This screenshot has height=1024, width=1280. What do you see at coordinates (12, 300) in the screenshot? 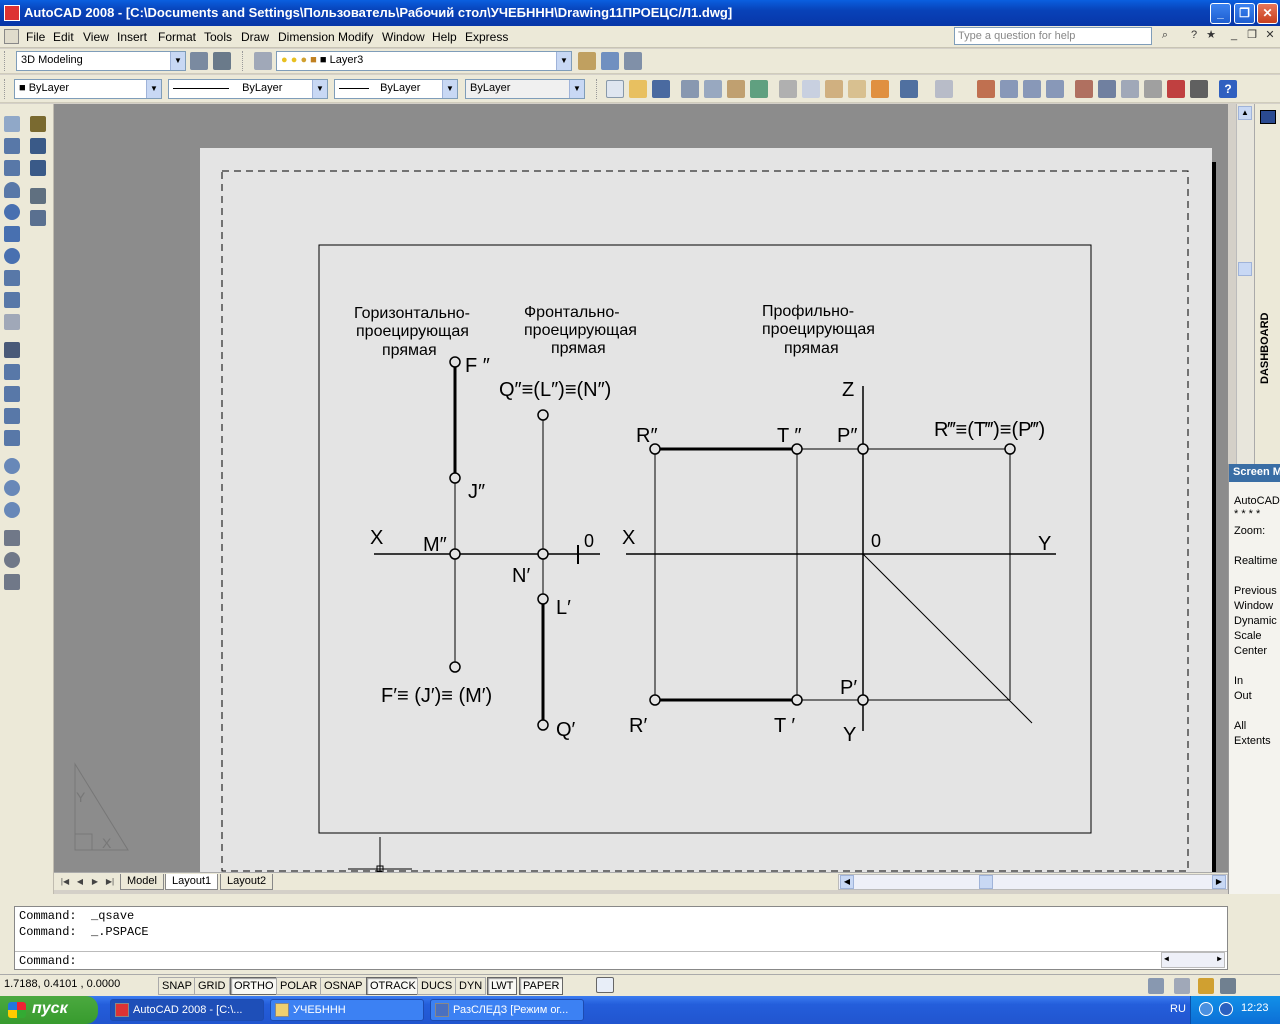
I see `helix-icon` at bounding box center [12, 300].